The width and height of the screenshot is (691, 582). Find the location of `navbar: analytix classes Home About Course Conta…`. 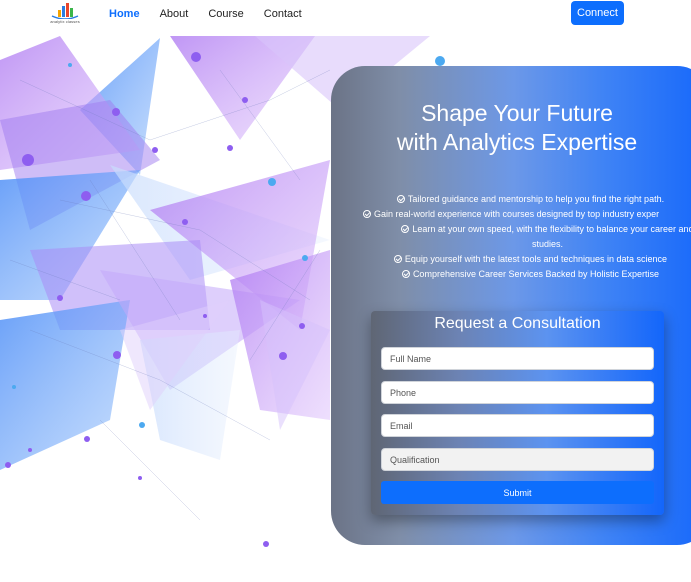

navbar: analytix classes Home About Course Conta… is located at coordinates (345, 18).